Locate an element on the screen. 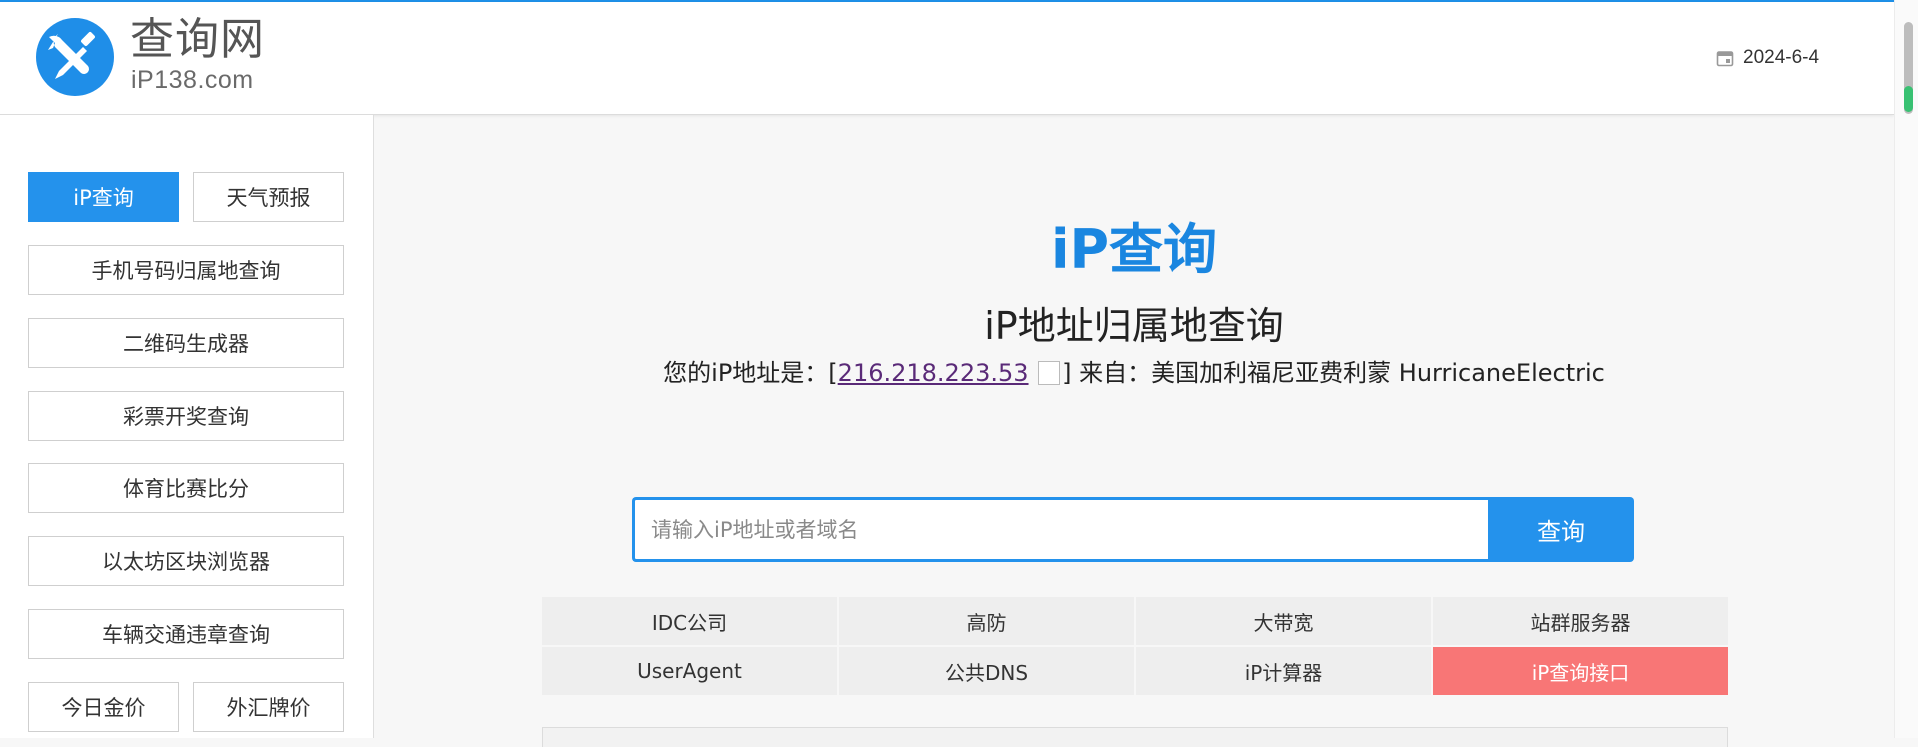  date-text: 2024-6-4 is located at coordinates (1781, 57).